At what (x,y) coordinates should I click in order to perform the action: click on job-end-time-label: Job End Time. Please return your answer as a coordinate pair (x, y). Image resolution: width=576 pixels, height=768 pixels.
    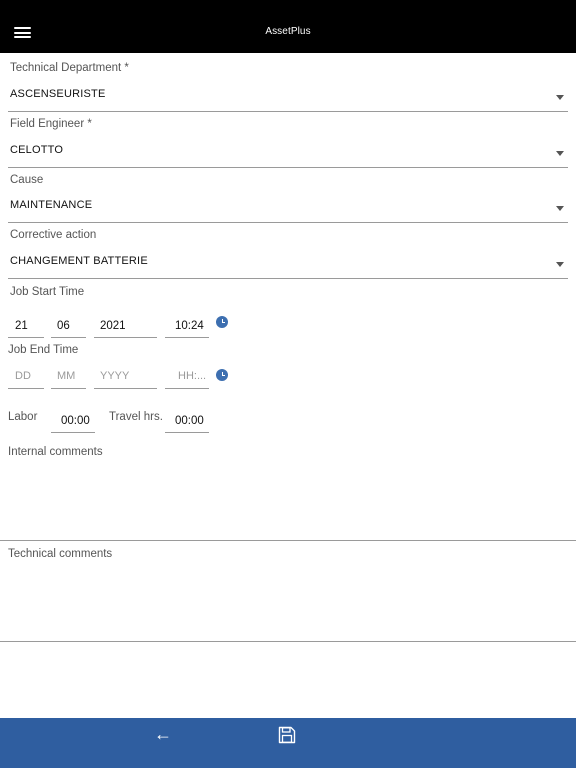
    Looking at the image, I should click on (43, 350).